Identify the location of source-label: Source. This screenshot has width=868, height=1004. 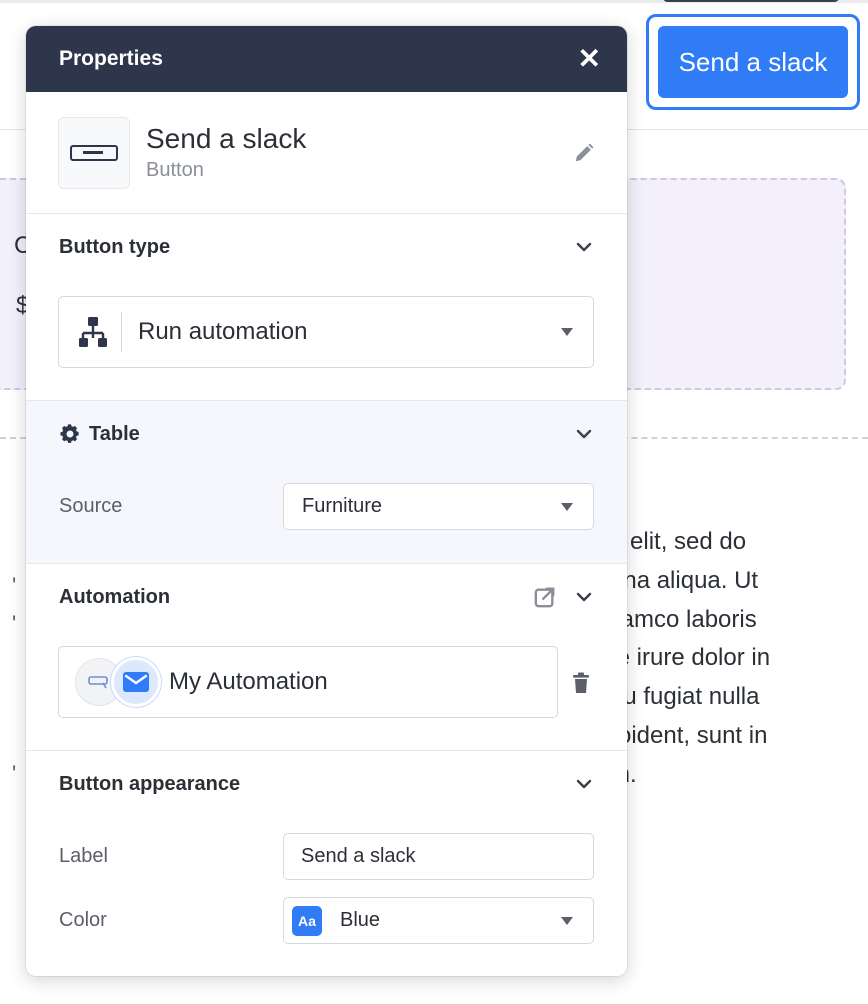
(91, 506).